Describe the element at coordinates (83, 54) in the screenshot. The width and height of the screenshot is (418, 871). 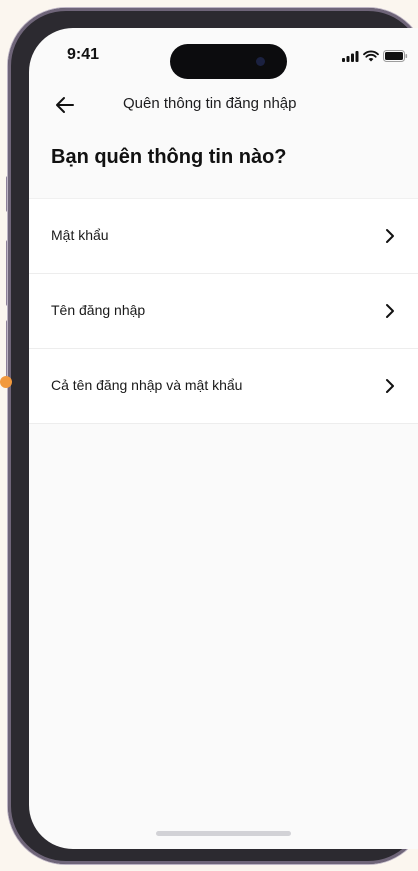
I see `status-time: 9:41` at that location.